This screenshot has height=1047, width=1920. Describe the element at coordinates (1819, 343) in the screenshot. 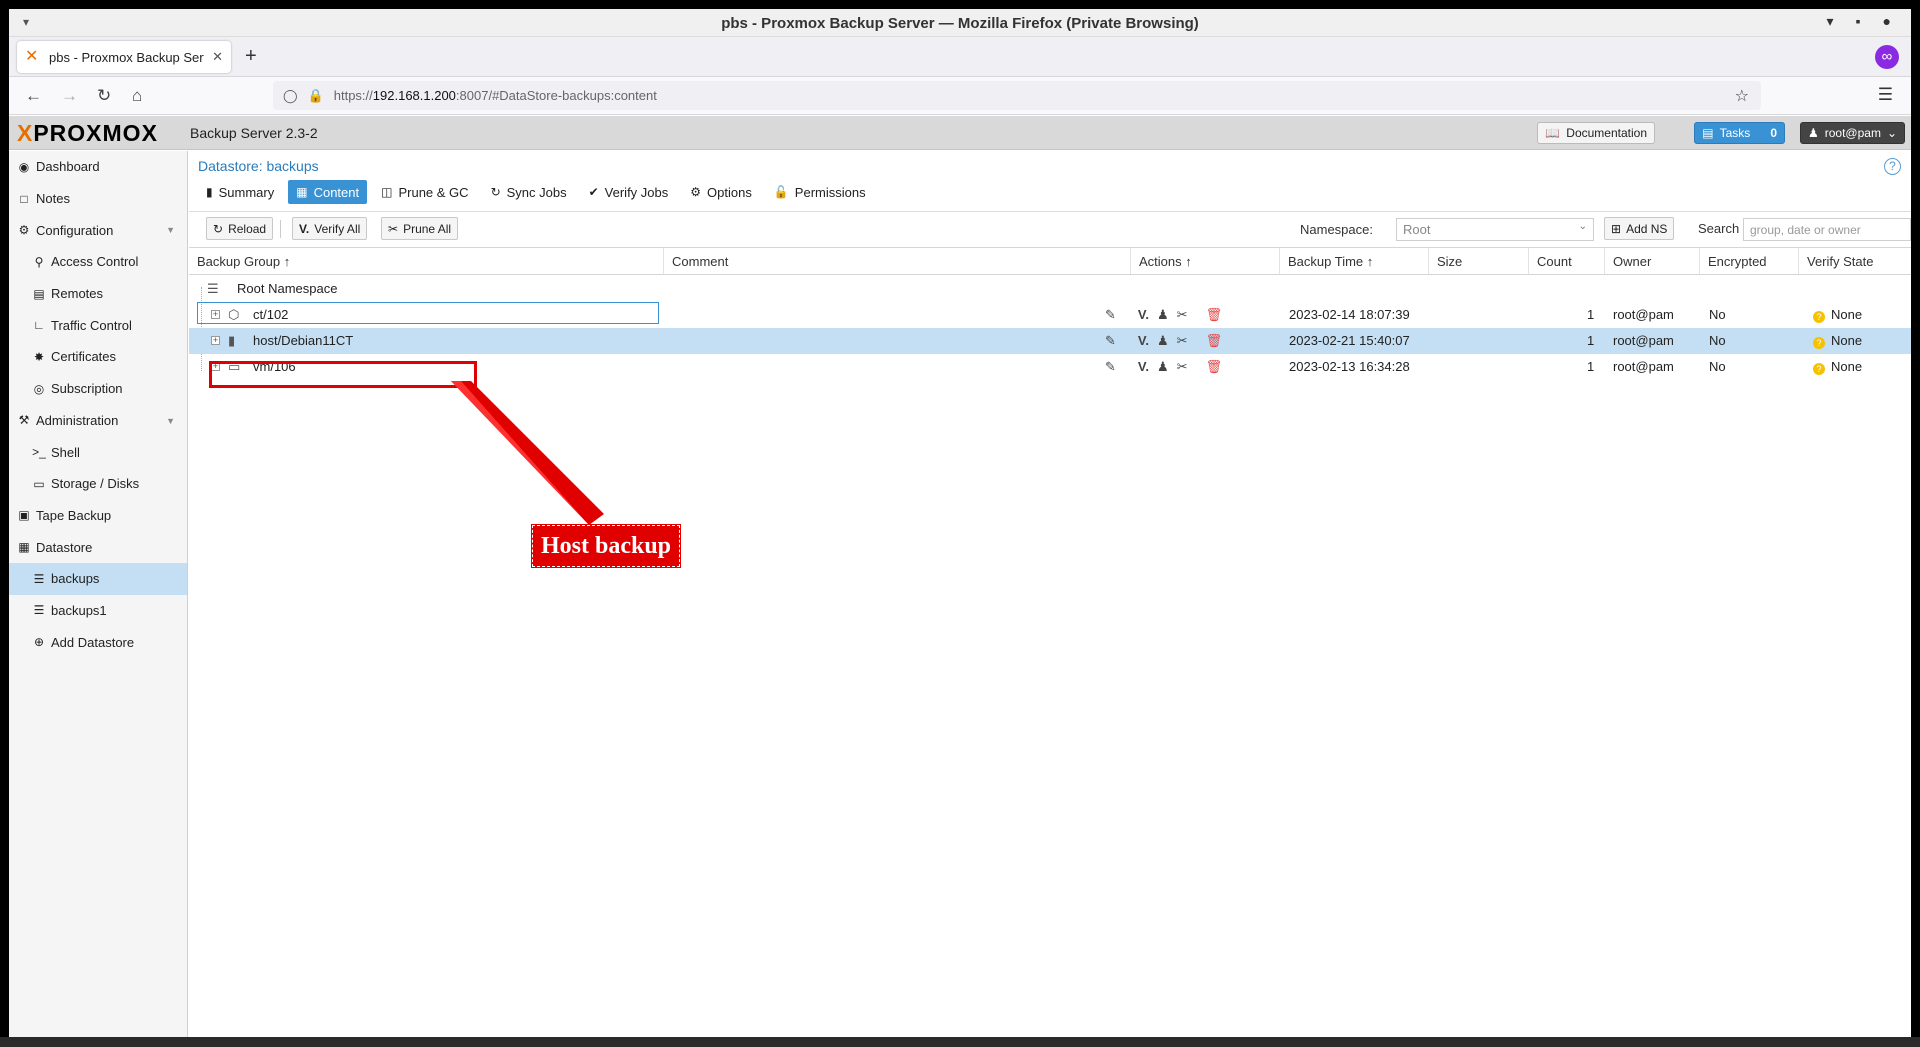

I see `question-icon: ?` at that location.